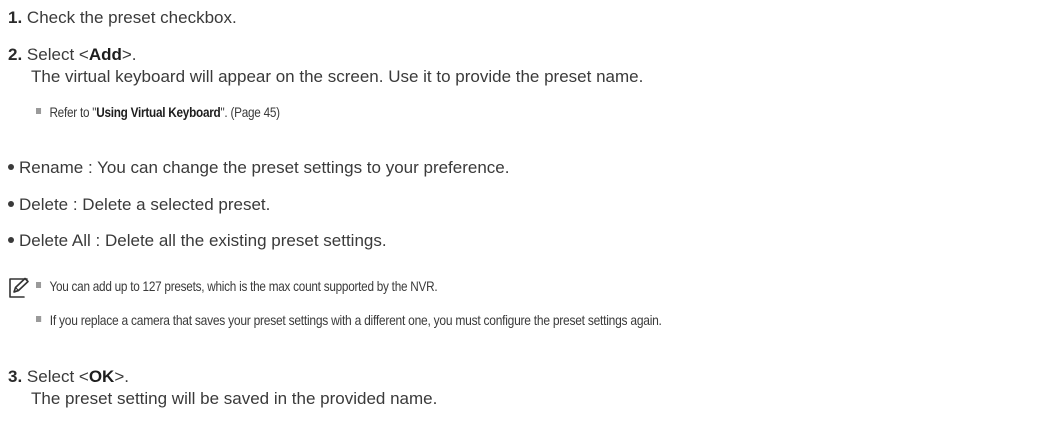 This screenshot has width=1053, height=437. Describe the element at coordinates (15, 17) in the screenshot. I see `step-number: 1.` at that location.